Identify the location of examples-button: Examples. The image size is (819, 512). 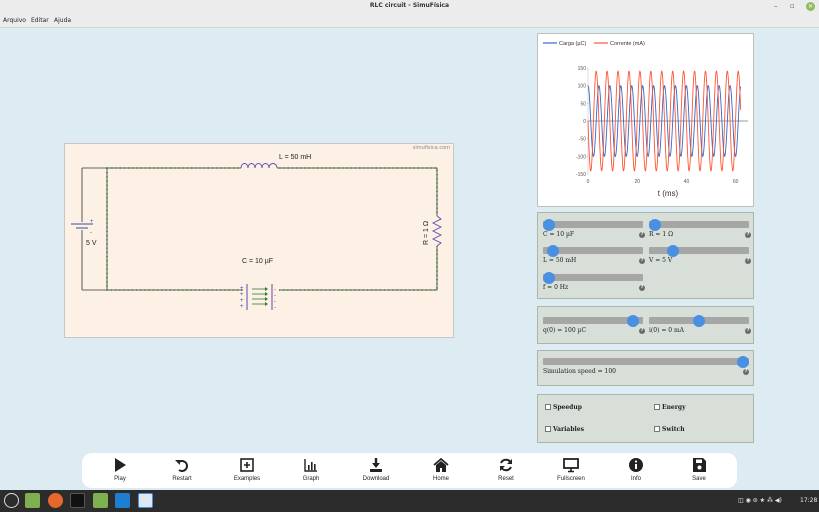
(247, 469).